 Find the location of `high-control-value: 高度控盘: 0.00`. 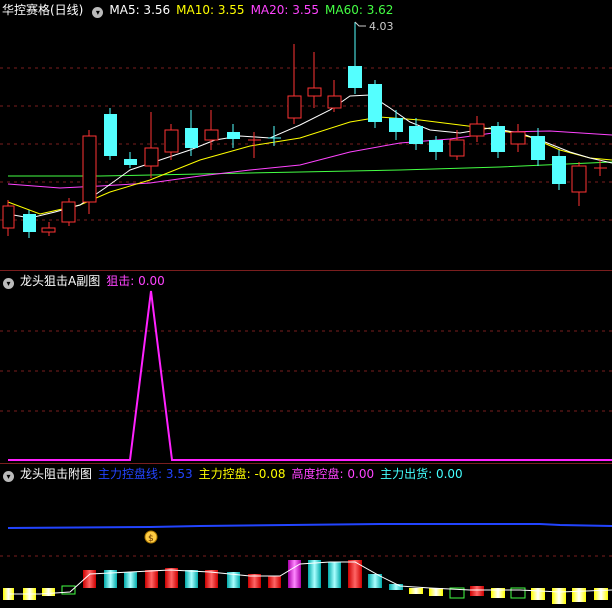

high-control-value: 高度控盘: 0.00 is located at coordinates (333, 474).